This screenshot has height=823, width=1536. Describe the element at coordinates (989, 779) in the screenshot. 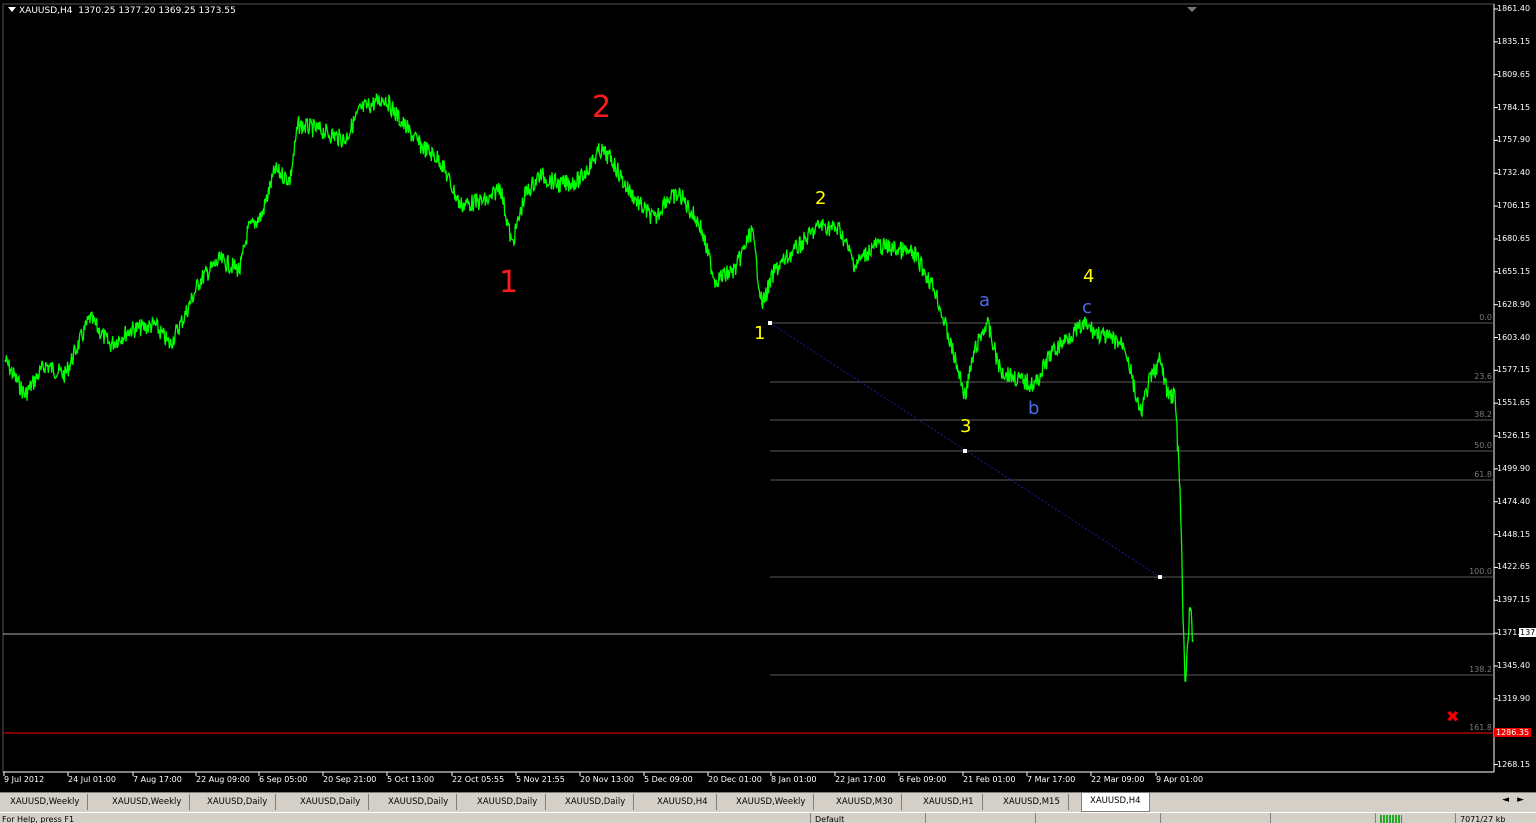

I see `x-tick-label: 21 Feb 01:00` at that location.